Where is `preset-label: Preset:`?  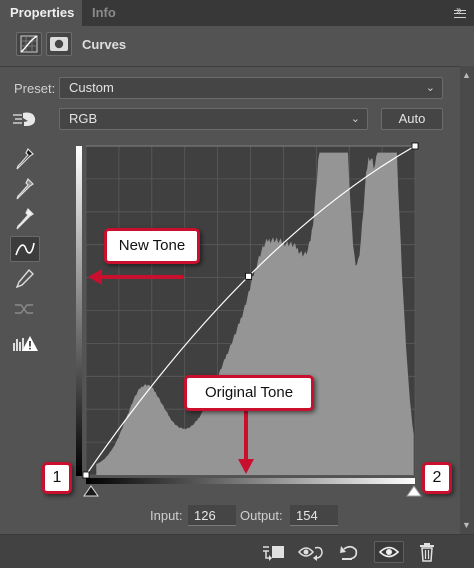
preset-label: Preset: is located at coordinates (35, 88).